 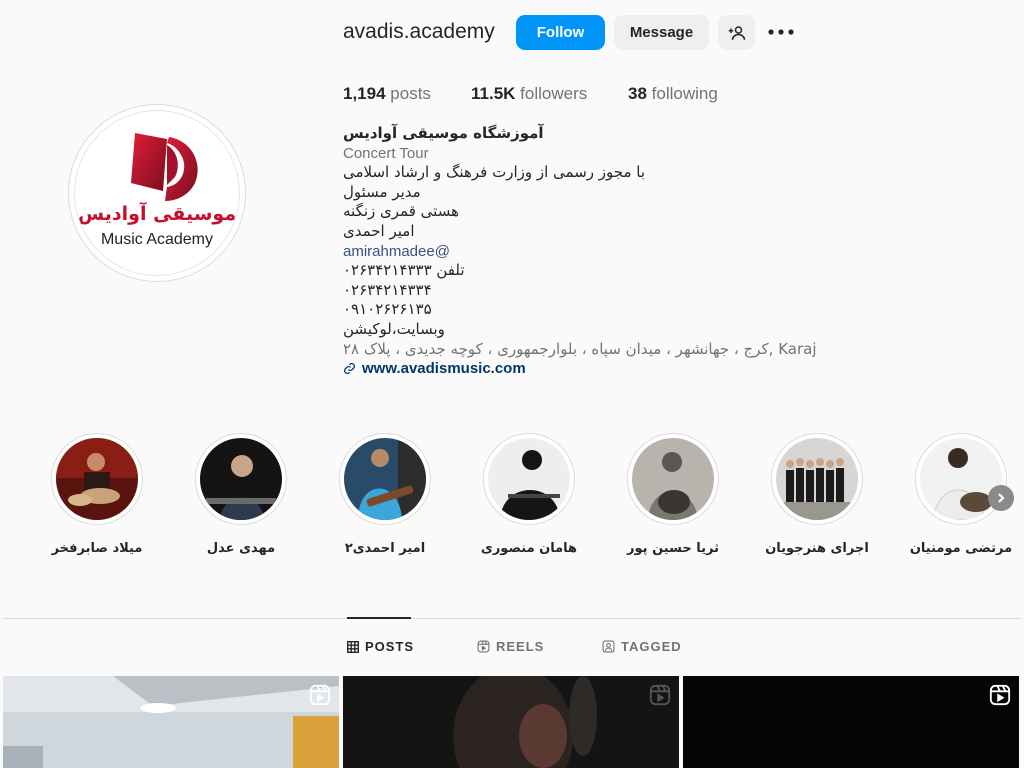 What do you see at coordinates (529, 548) in the screenshot?
I see `highlight-label: هامان منصوری` at bounding box center [529, 548].